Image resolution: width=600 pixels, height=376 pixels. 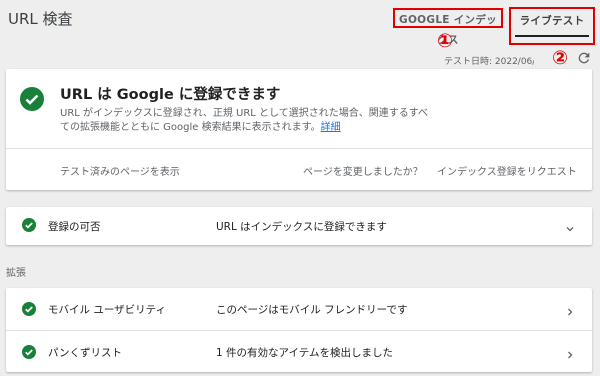 What do you see at coordinates (120, 170) in the screenshot?
I see `view-tested-page-button: テスト済みのページを表示` at bounding box center [120, 170].